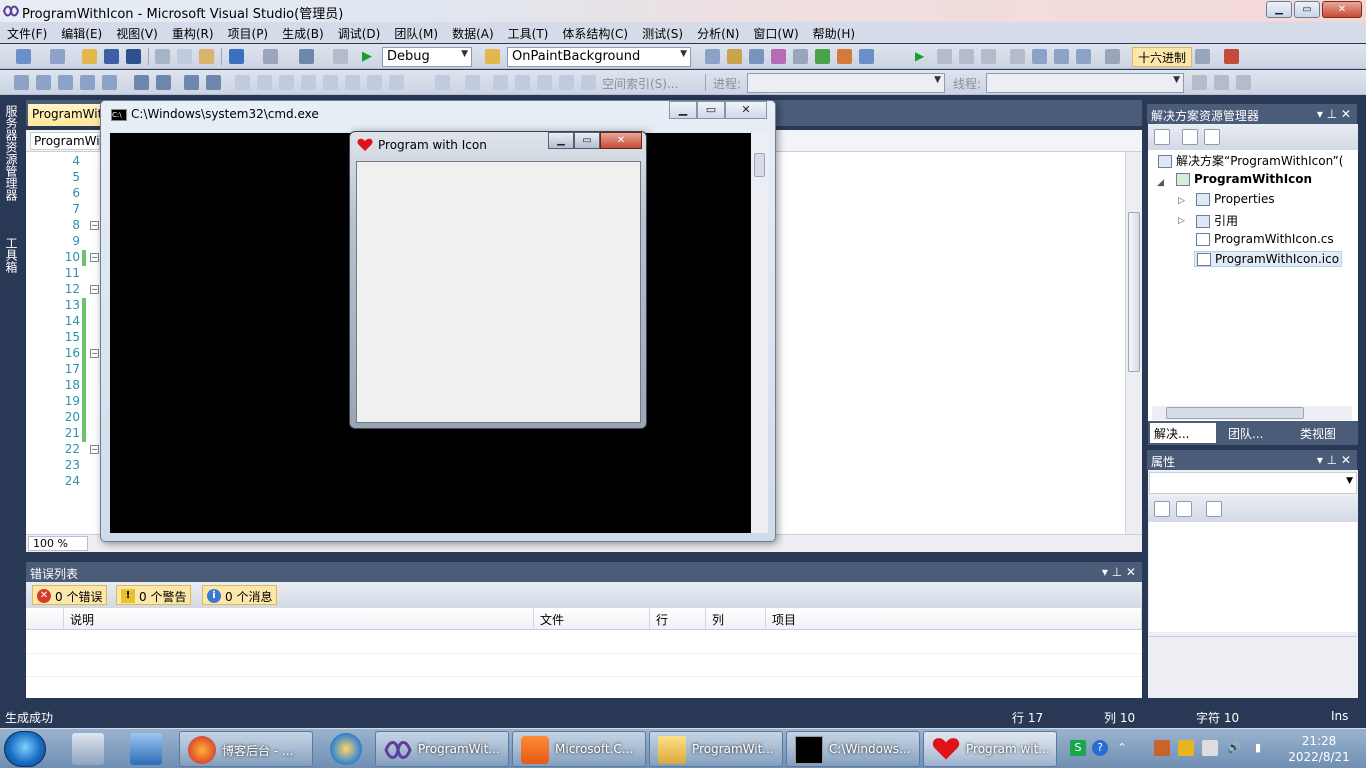 This screenshot has height=768, width=1366. I want to click on computer-icon, so click(88, 749).